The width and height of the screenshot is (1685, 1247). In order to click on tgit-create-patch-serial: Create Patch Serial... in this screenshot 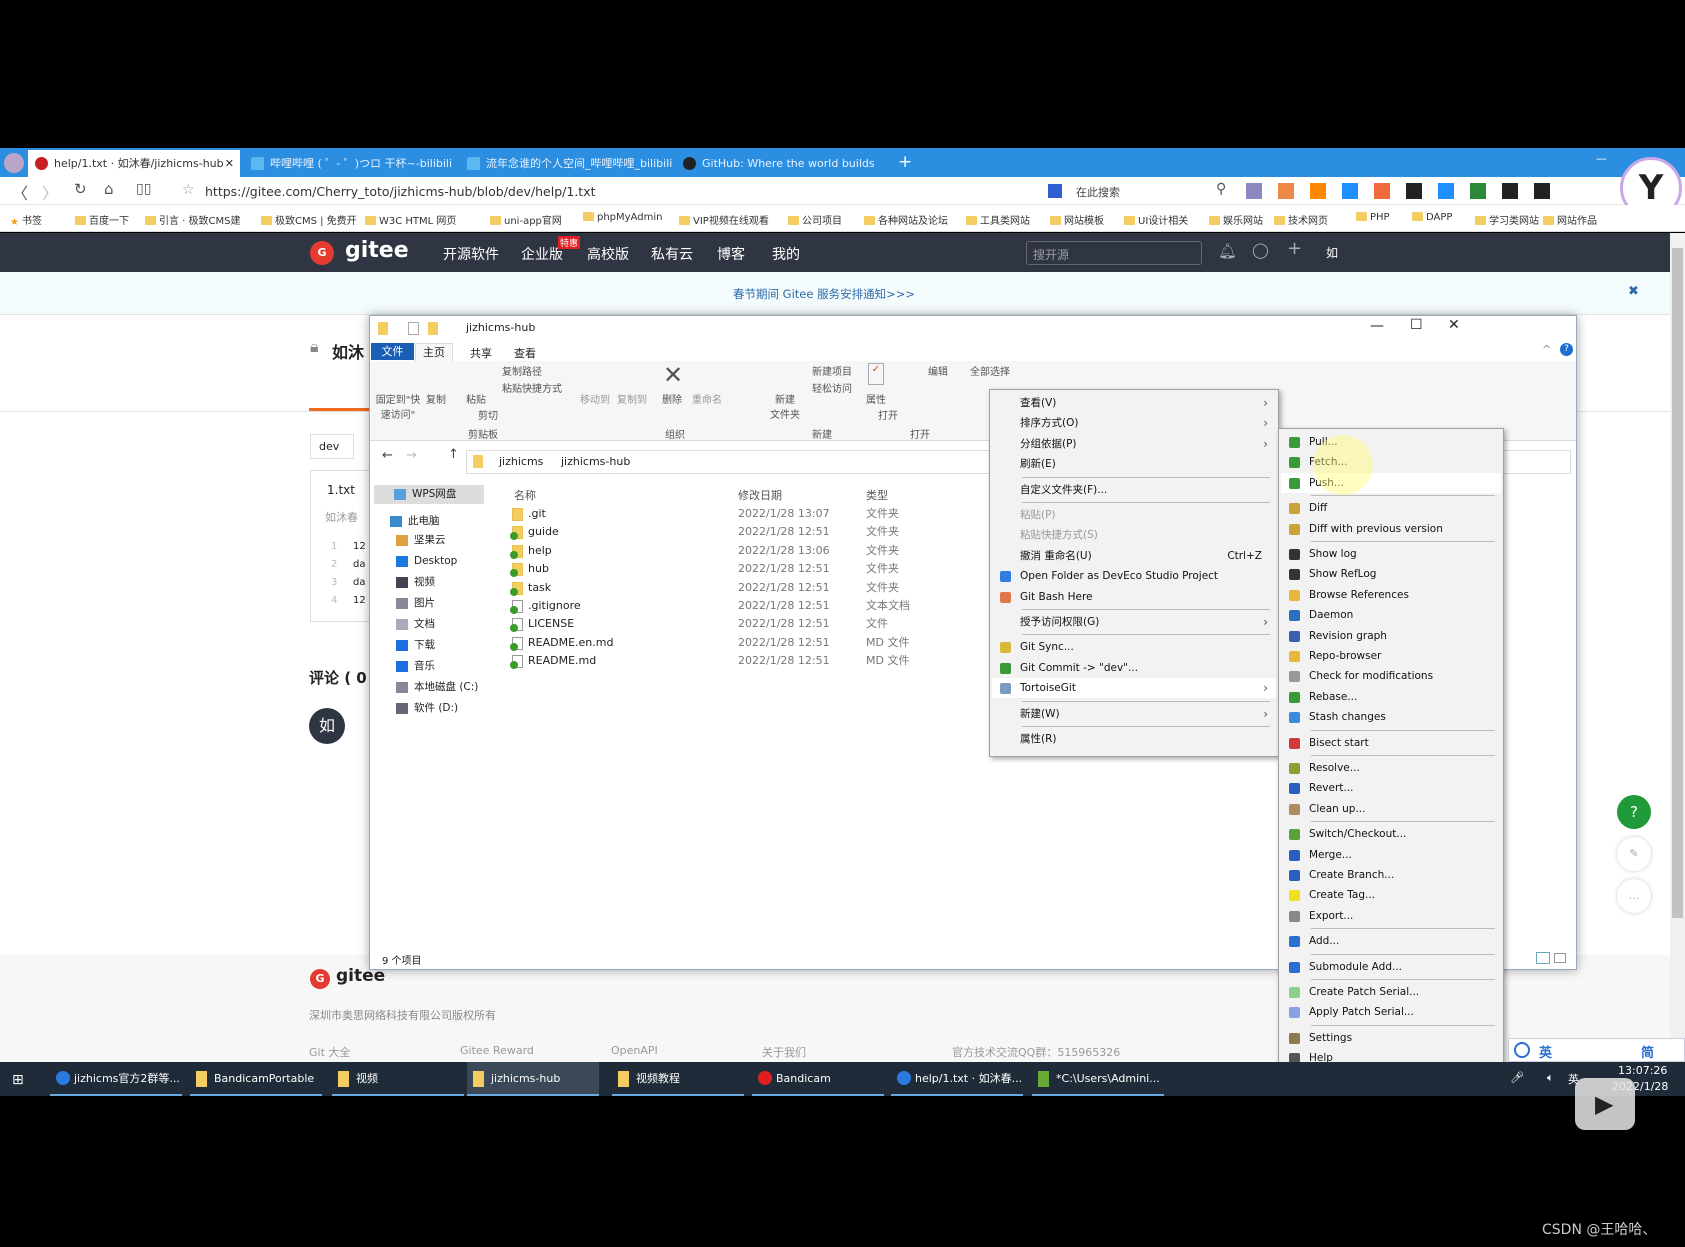, I will do `click(1391, 992)`.